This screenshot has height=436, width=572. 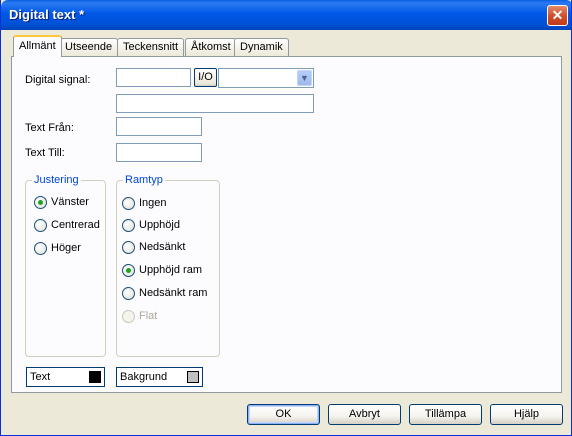 What do you see at coordinates (445, 414) in the screenshot?
I see `apply-button: Tillämpa` at bounding box center [445, 414].